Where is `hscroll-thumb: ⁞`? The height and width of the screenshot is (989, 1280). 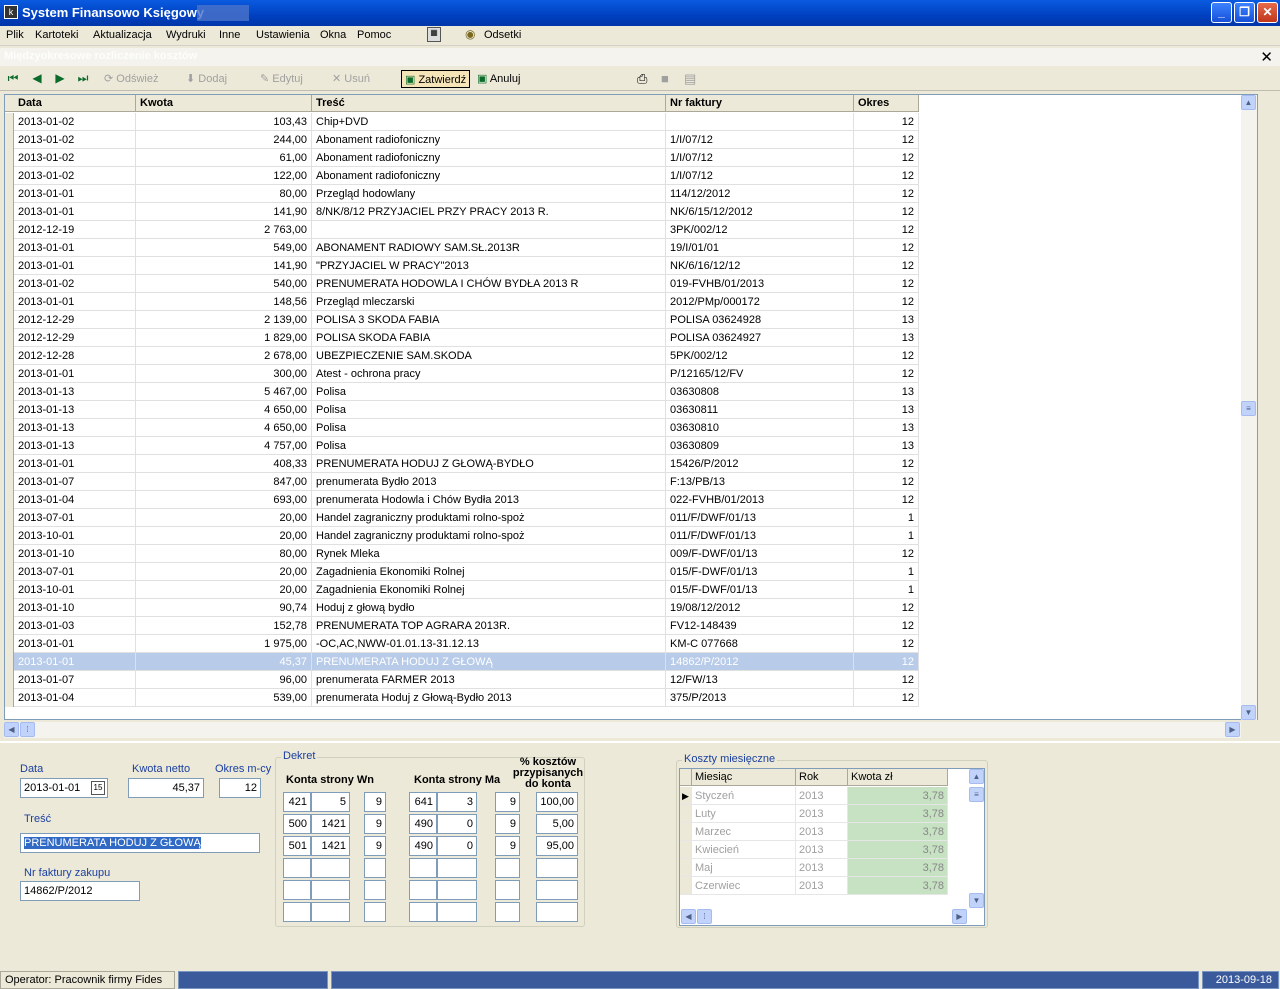
hscroll-thumb: ⁞ is located at coordinates (27, 729).